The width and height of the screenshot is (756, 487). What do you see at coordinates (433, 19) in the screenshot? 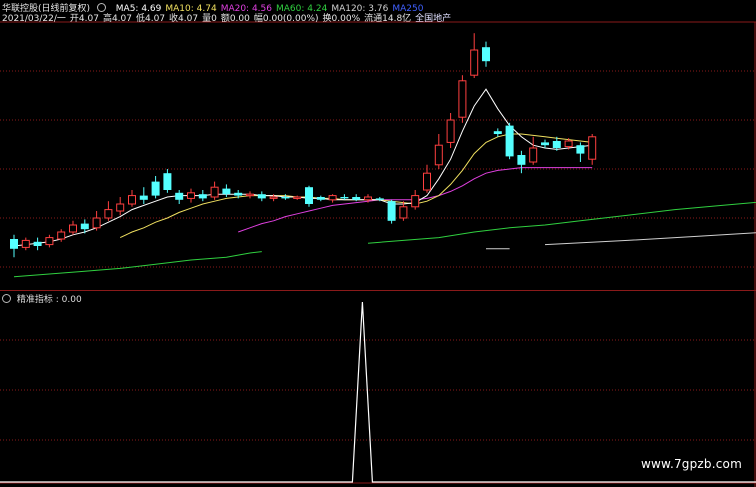
I see `bar-info-item: 全国地产` at bounding box center [433, 19].